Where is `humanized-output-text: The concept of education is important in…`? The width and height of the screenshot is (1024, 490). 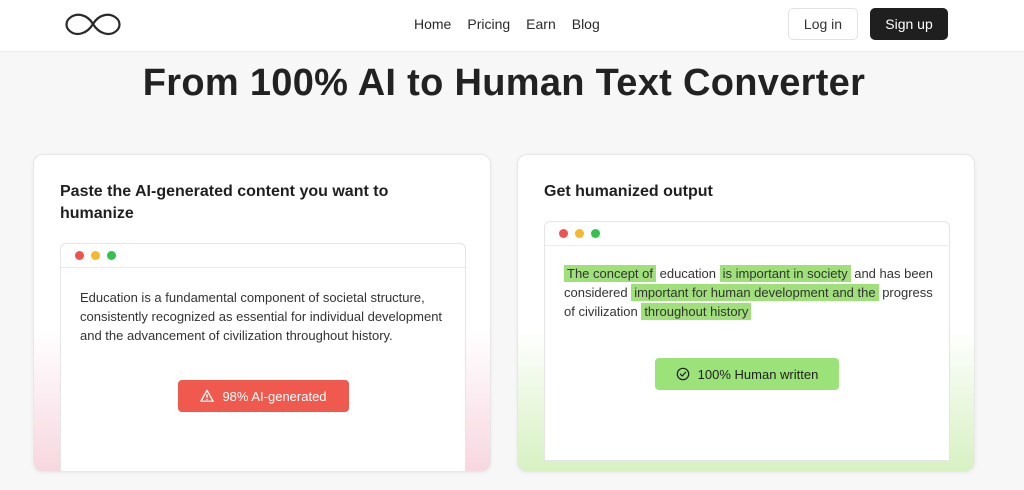
humanized-output-text: The concept of education is important in… is located at coordinates (750, 292).